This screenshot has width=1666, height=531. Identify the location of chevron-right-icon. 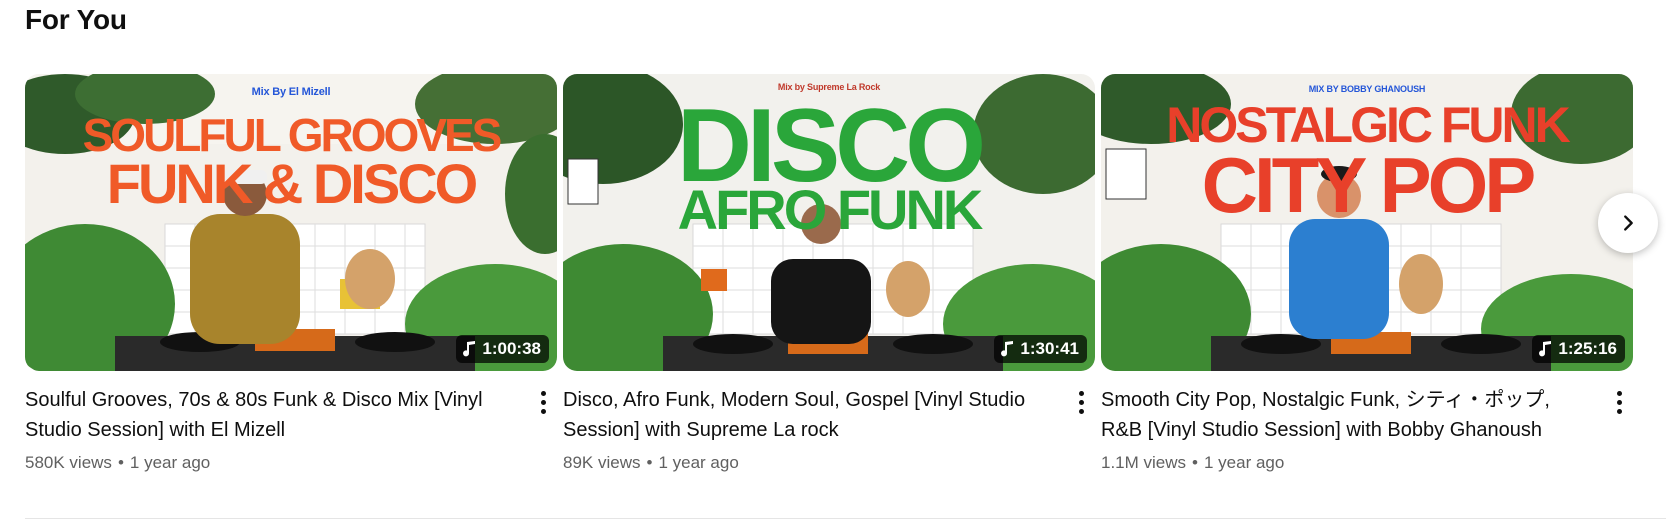
(1628, 223).